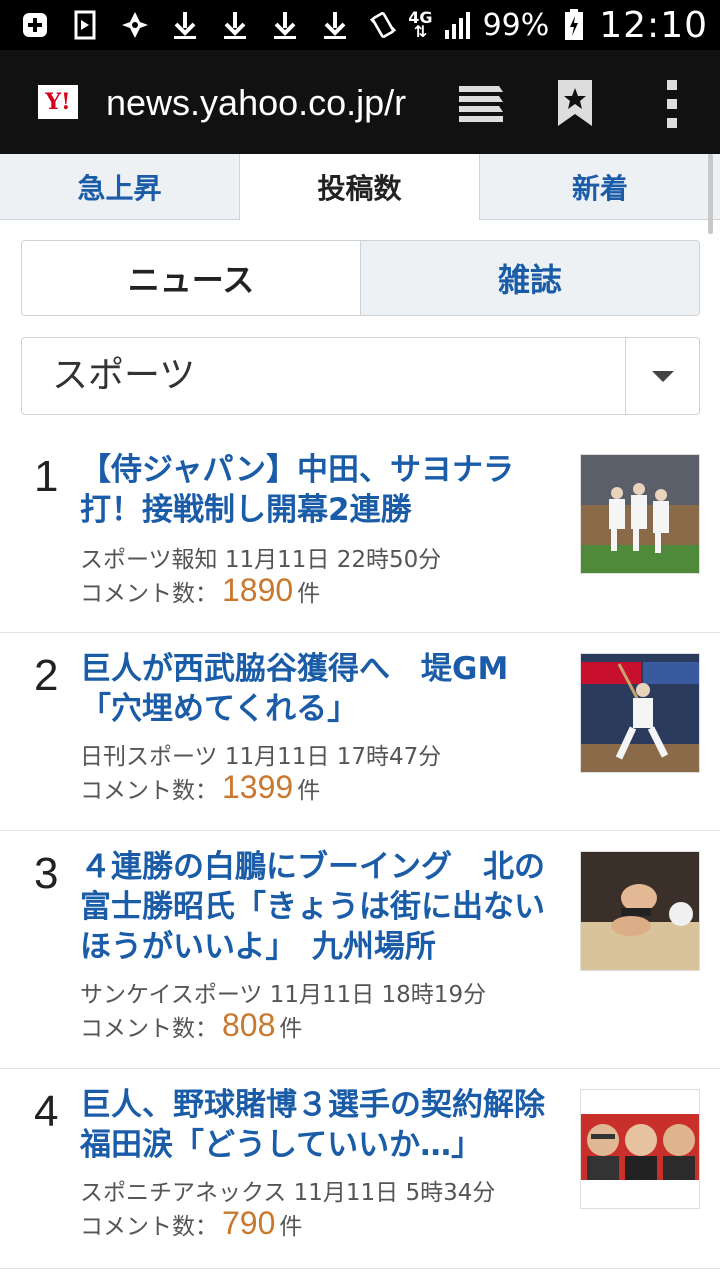 This screenshot has width=720, height=1280. I want to click on url-bar: news.yahoo.co.jp/r, so click(261, 103).